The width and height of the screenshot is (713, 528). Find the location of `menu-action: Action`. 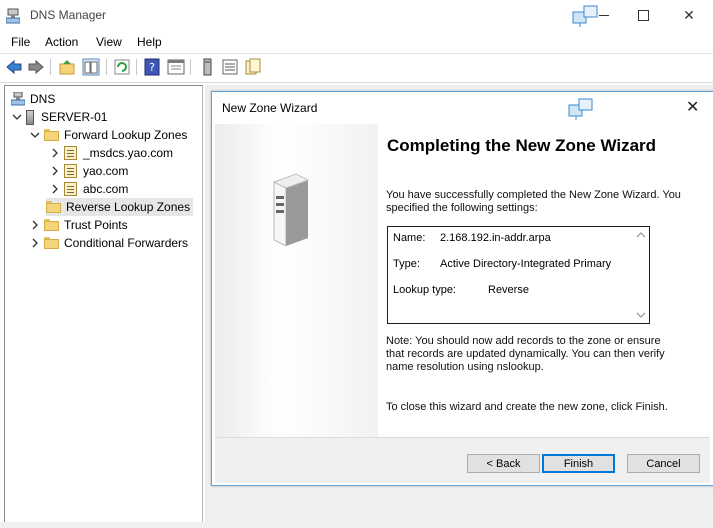

menu-action: Action is located at coordinates (61, 42).